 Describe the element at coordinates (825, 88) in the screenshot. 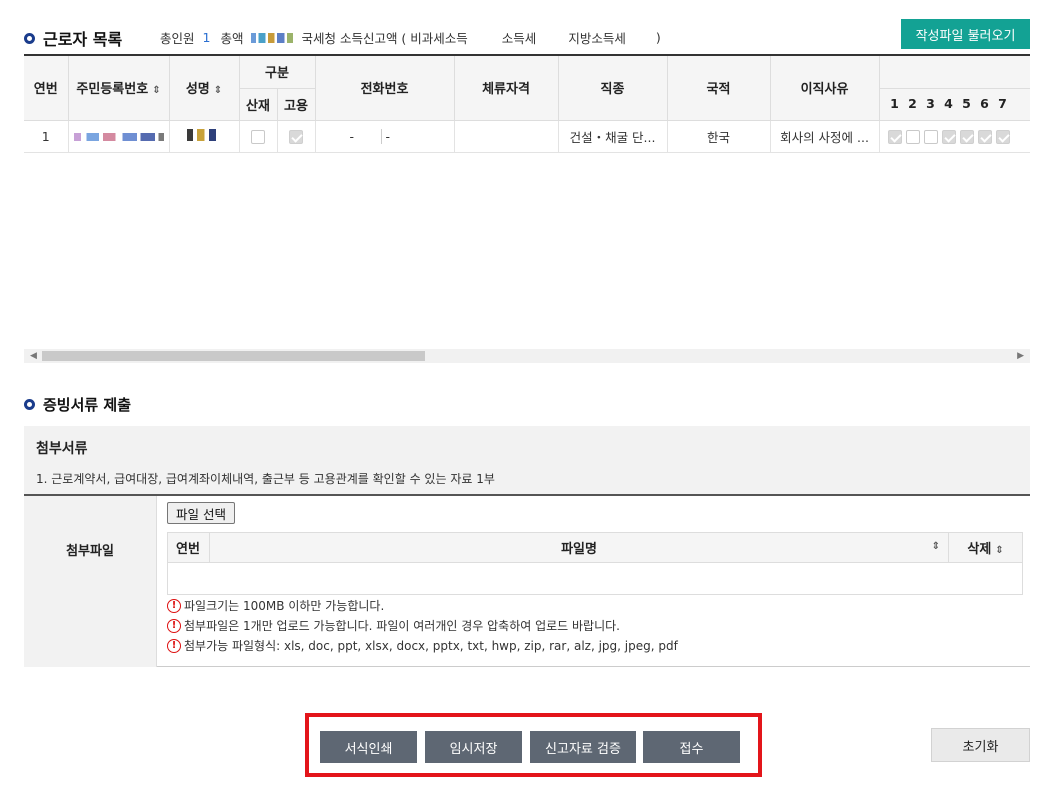

I see `col-reason: 이직사유` at that location.